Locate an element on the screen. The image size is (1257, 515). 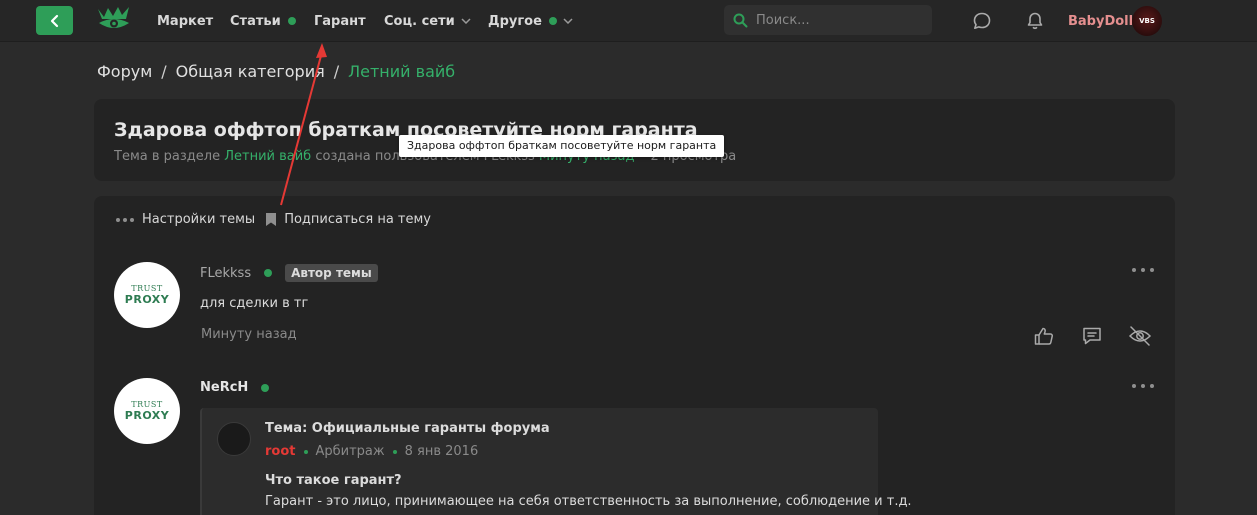
post-body: для сделки в тг is located at coordinates (254, 303).